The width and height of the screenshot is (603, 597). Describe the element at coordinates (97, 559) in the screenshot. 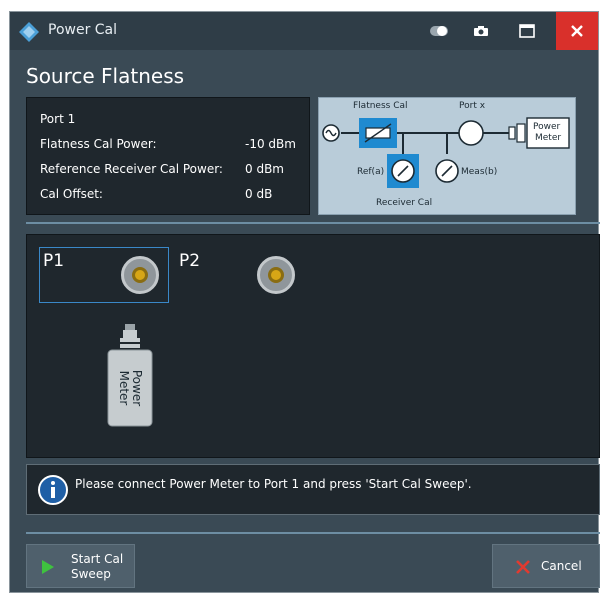

I see `start-cal-sweep-line-1: Start Cal` at that location.